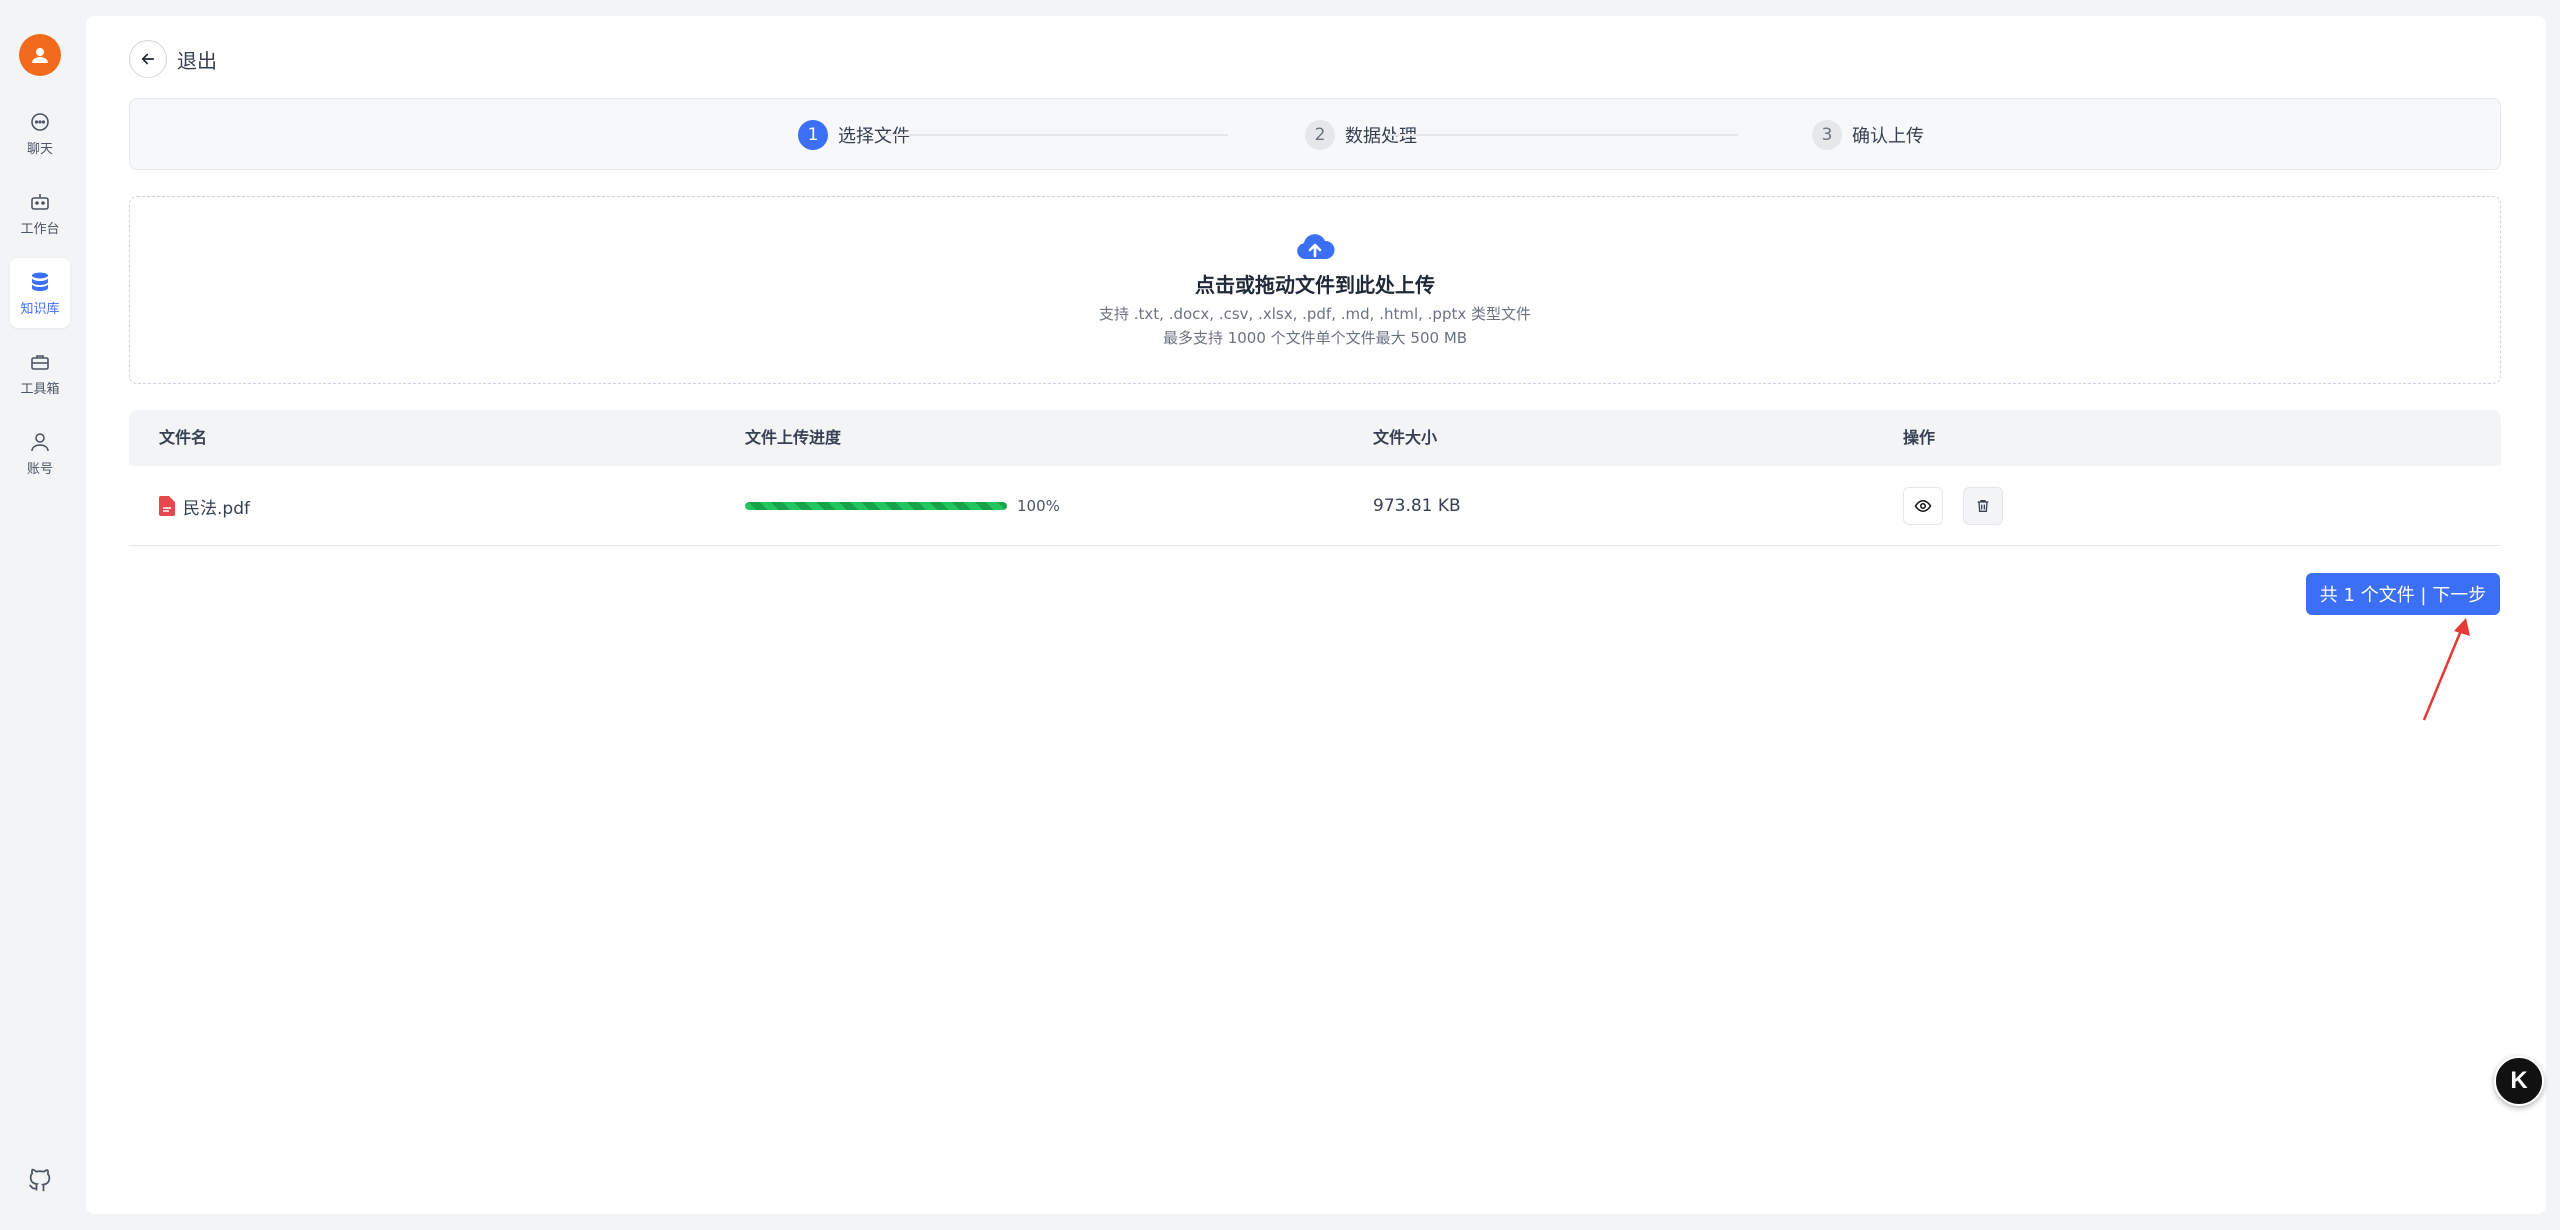 This screenshot has height=1230, width=2560. I want to click on step-label: 确认上传, so click(1888, 136).